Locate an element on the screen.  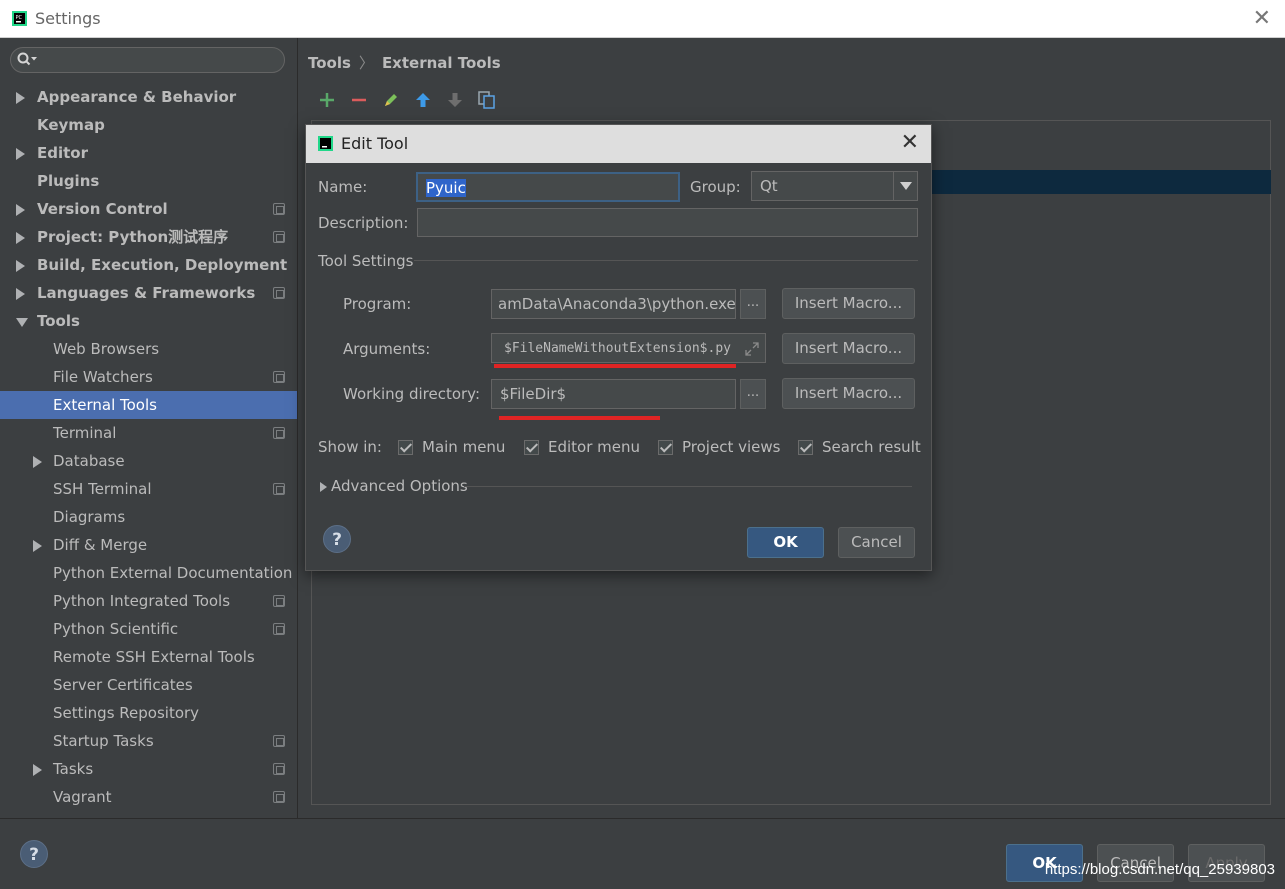
group-select: Qt is located at coordinates (834, 186).